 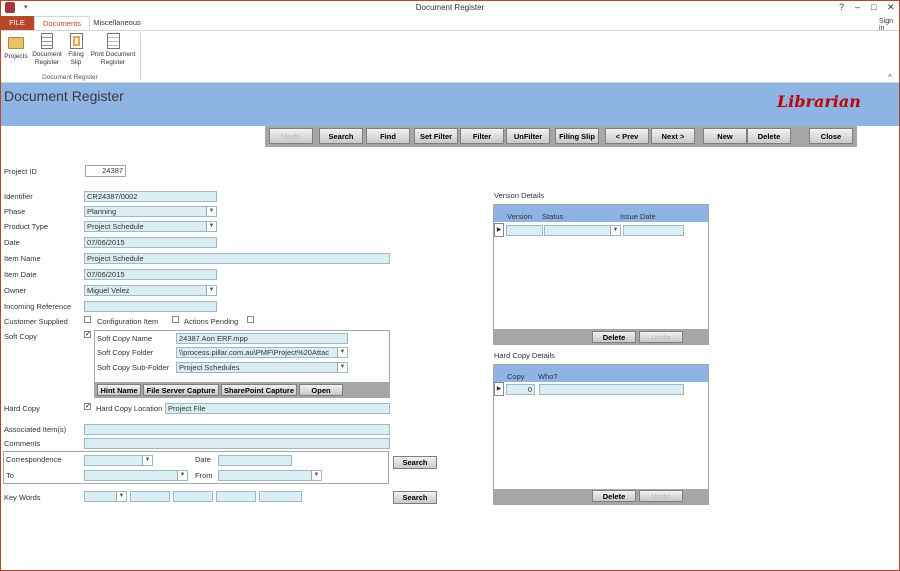 I want to click on print-register-label-2: Register, so click(x=113, y=62).